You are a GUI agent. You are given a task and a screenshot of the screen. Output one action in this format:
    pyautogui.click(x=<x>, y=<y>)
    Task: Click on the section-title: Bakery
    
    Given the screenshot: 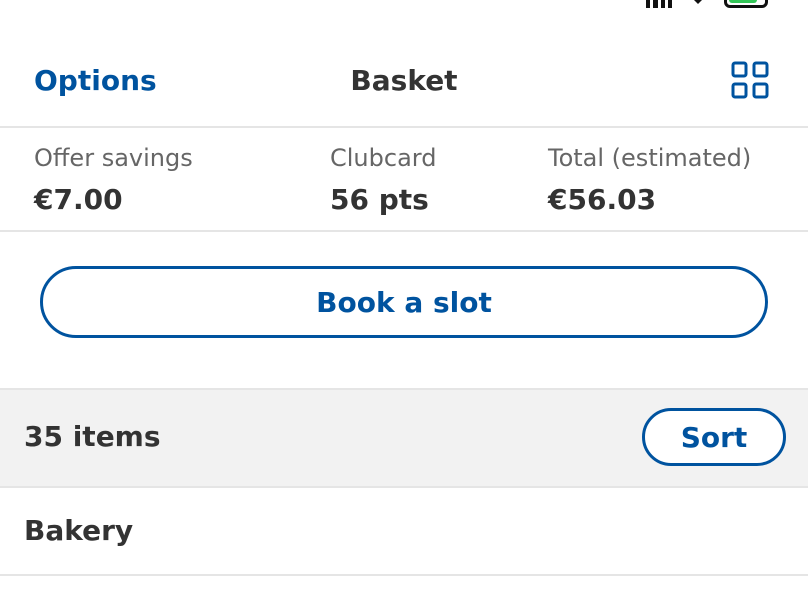 What is the action you would take?
    pyautogui.click(x=79, y=530)
    